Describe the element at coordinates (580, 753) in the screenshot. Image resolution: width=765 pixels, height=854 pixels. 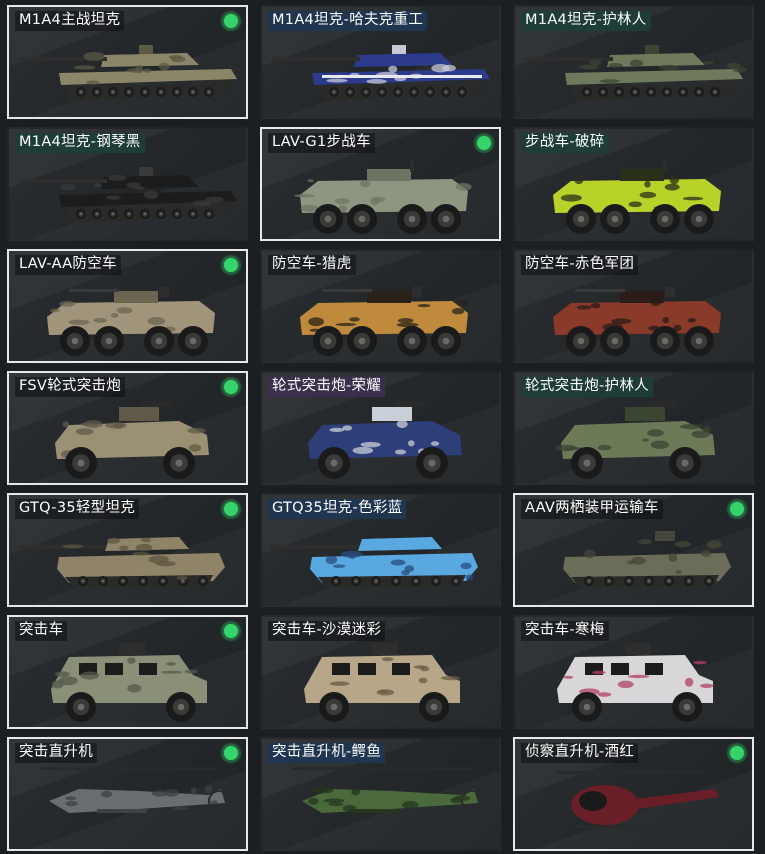
I see `vehicle-skin-name: 侦察直升机-酒红` at that location.